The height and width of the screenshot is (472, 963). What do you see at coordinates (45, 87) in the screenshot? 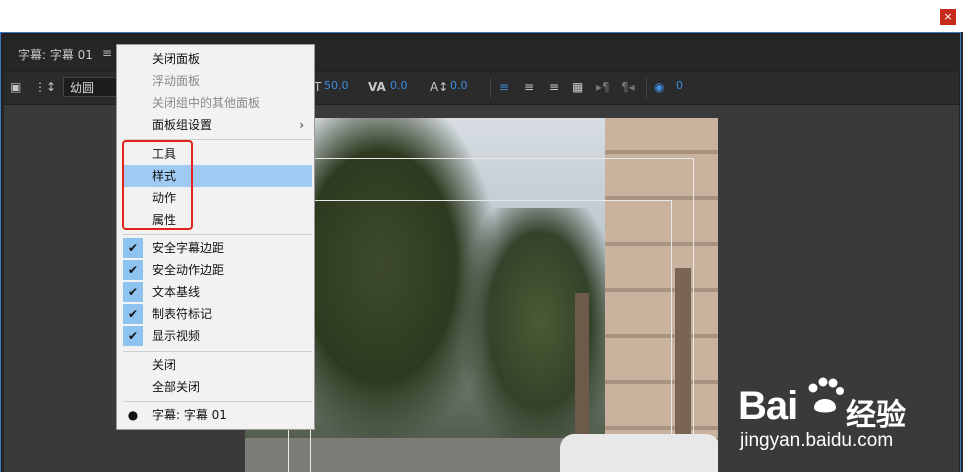
I see `tab-stops-icon: ⋮↕` at bounding box center [45, 87].